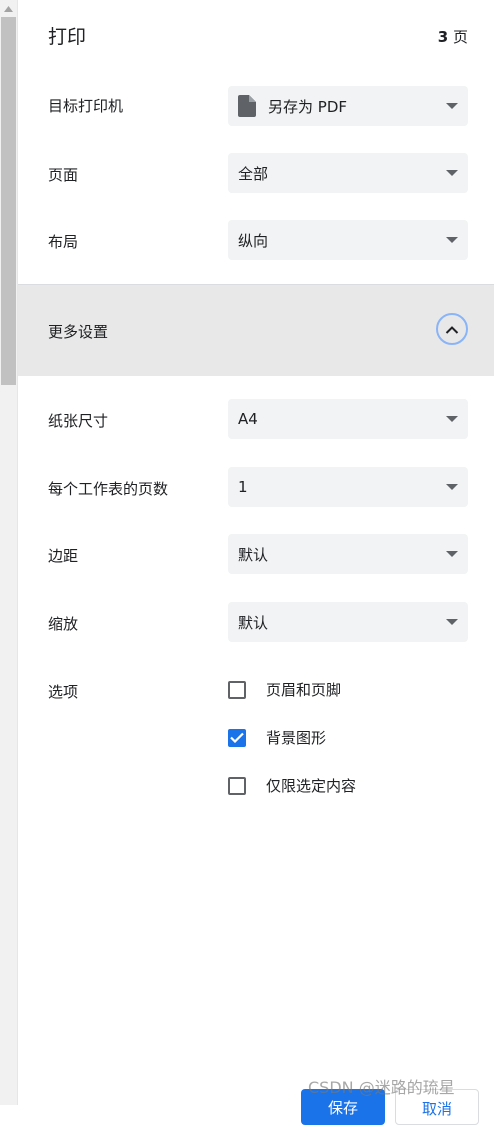  What do you see at coordinates (348, 419) in the screenshot?
I see `paper-size-select: A4` at bounding box center [348, 419].